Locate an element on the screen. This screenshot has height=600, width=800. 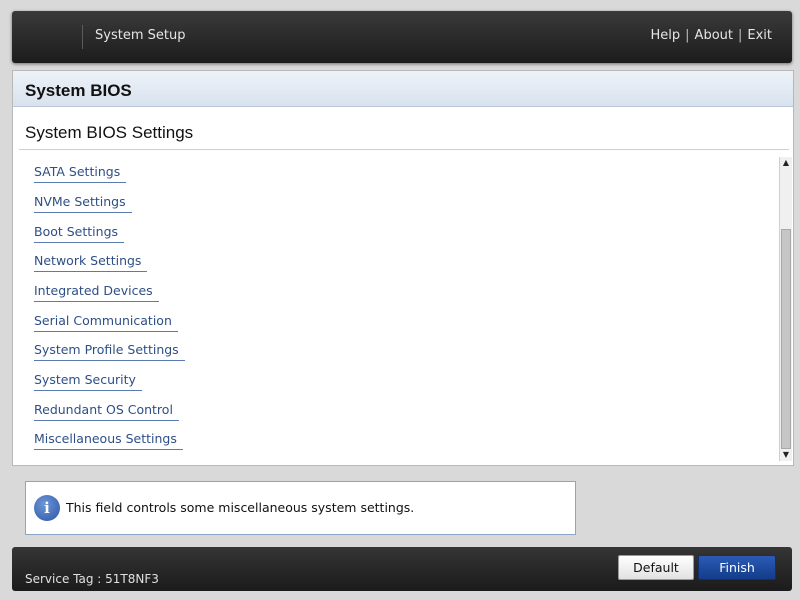
default-button: Default is located at coordinates (656, 567).